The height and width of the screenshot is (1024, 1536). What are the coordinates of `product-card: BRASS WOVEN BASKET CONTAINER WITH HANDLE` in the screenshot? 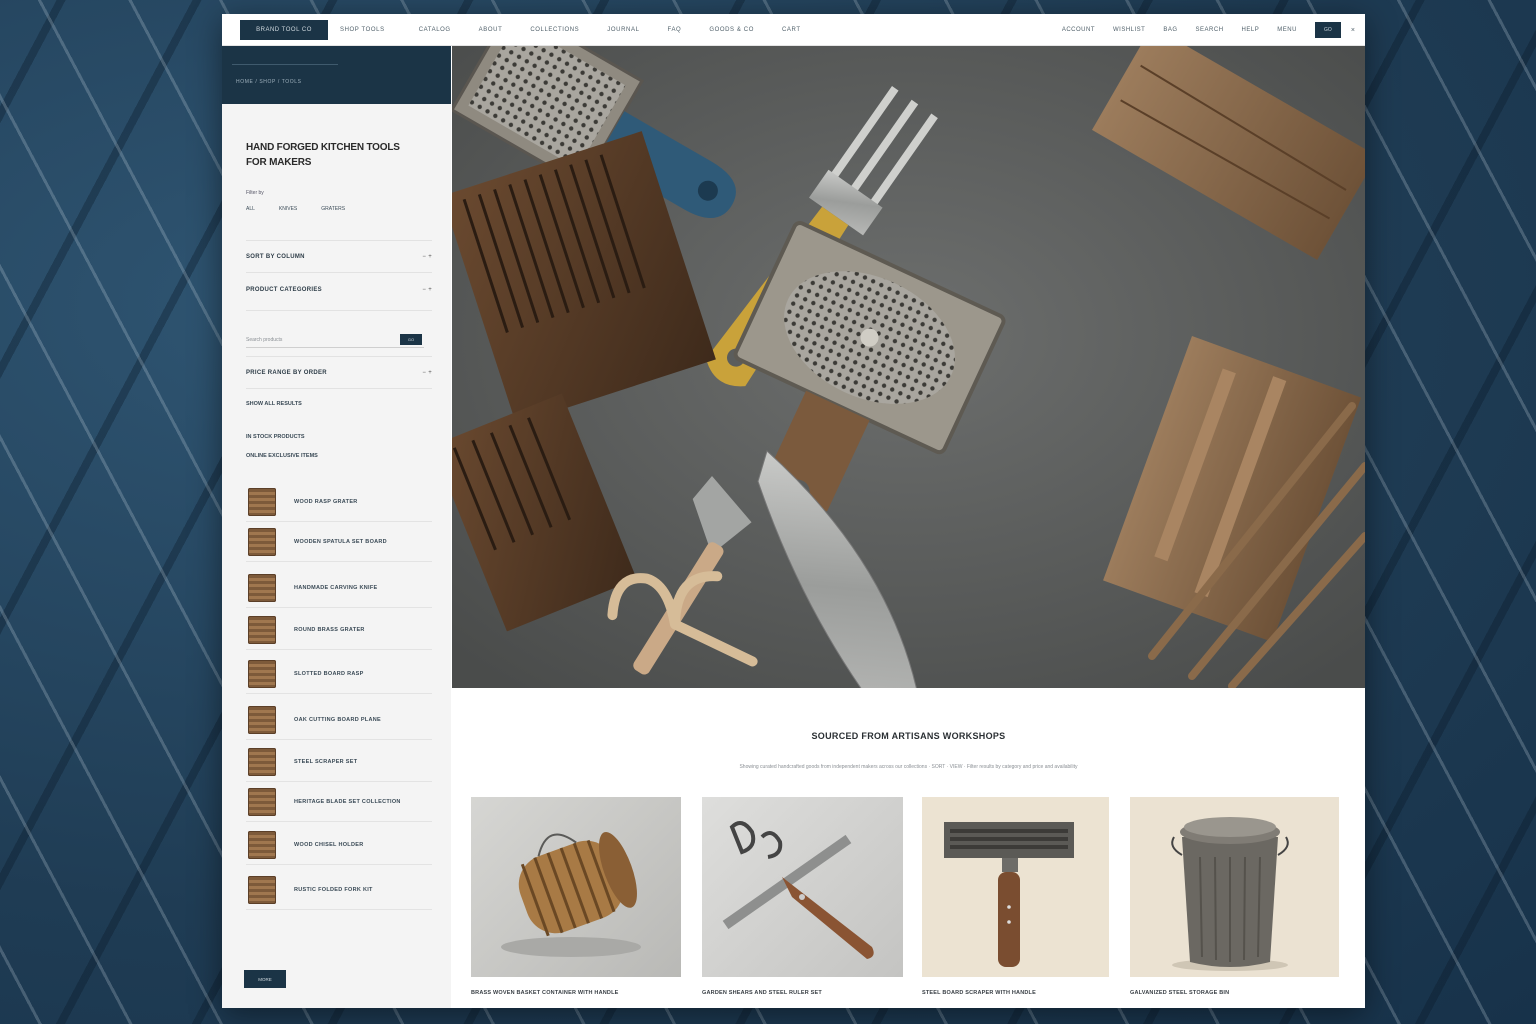 It's located at (576, 896).